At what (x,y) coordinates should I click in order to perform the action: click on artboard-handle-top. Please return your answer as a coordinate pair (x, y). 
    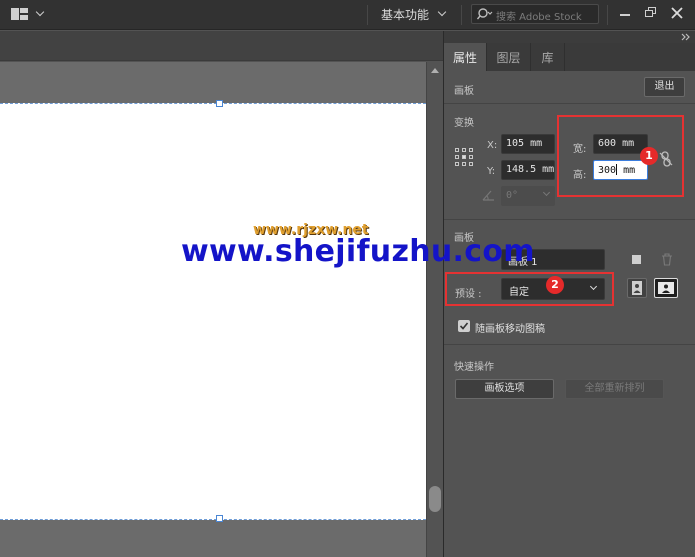
    Looking at the image, I should click on (219, 103).